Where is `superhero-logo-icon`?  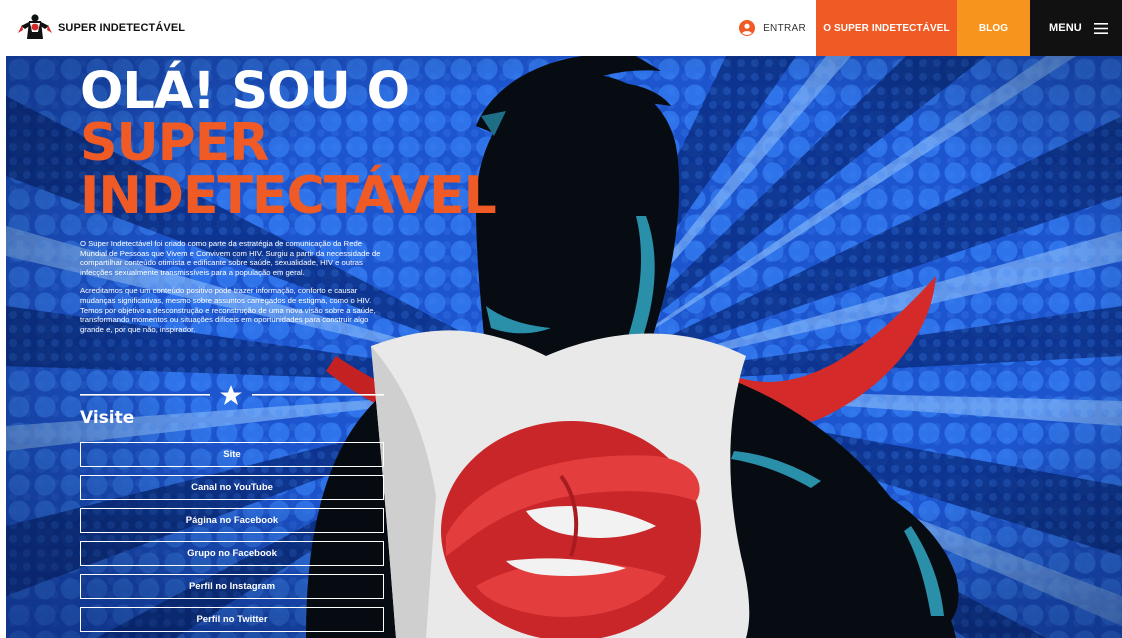
superhero-logo-icon is located at coordinates (35, 26).